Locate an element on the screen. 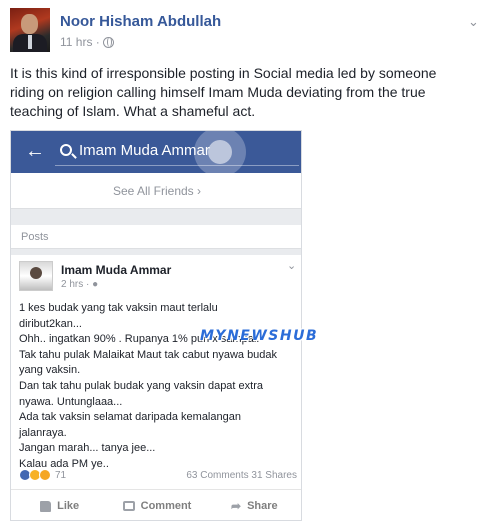  back-arrow-icon: ← is located at coordinates (35, 151).